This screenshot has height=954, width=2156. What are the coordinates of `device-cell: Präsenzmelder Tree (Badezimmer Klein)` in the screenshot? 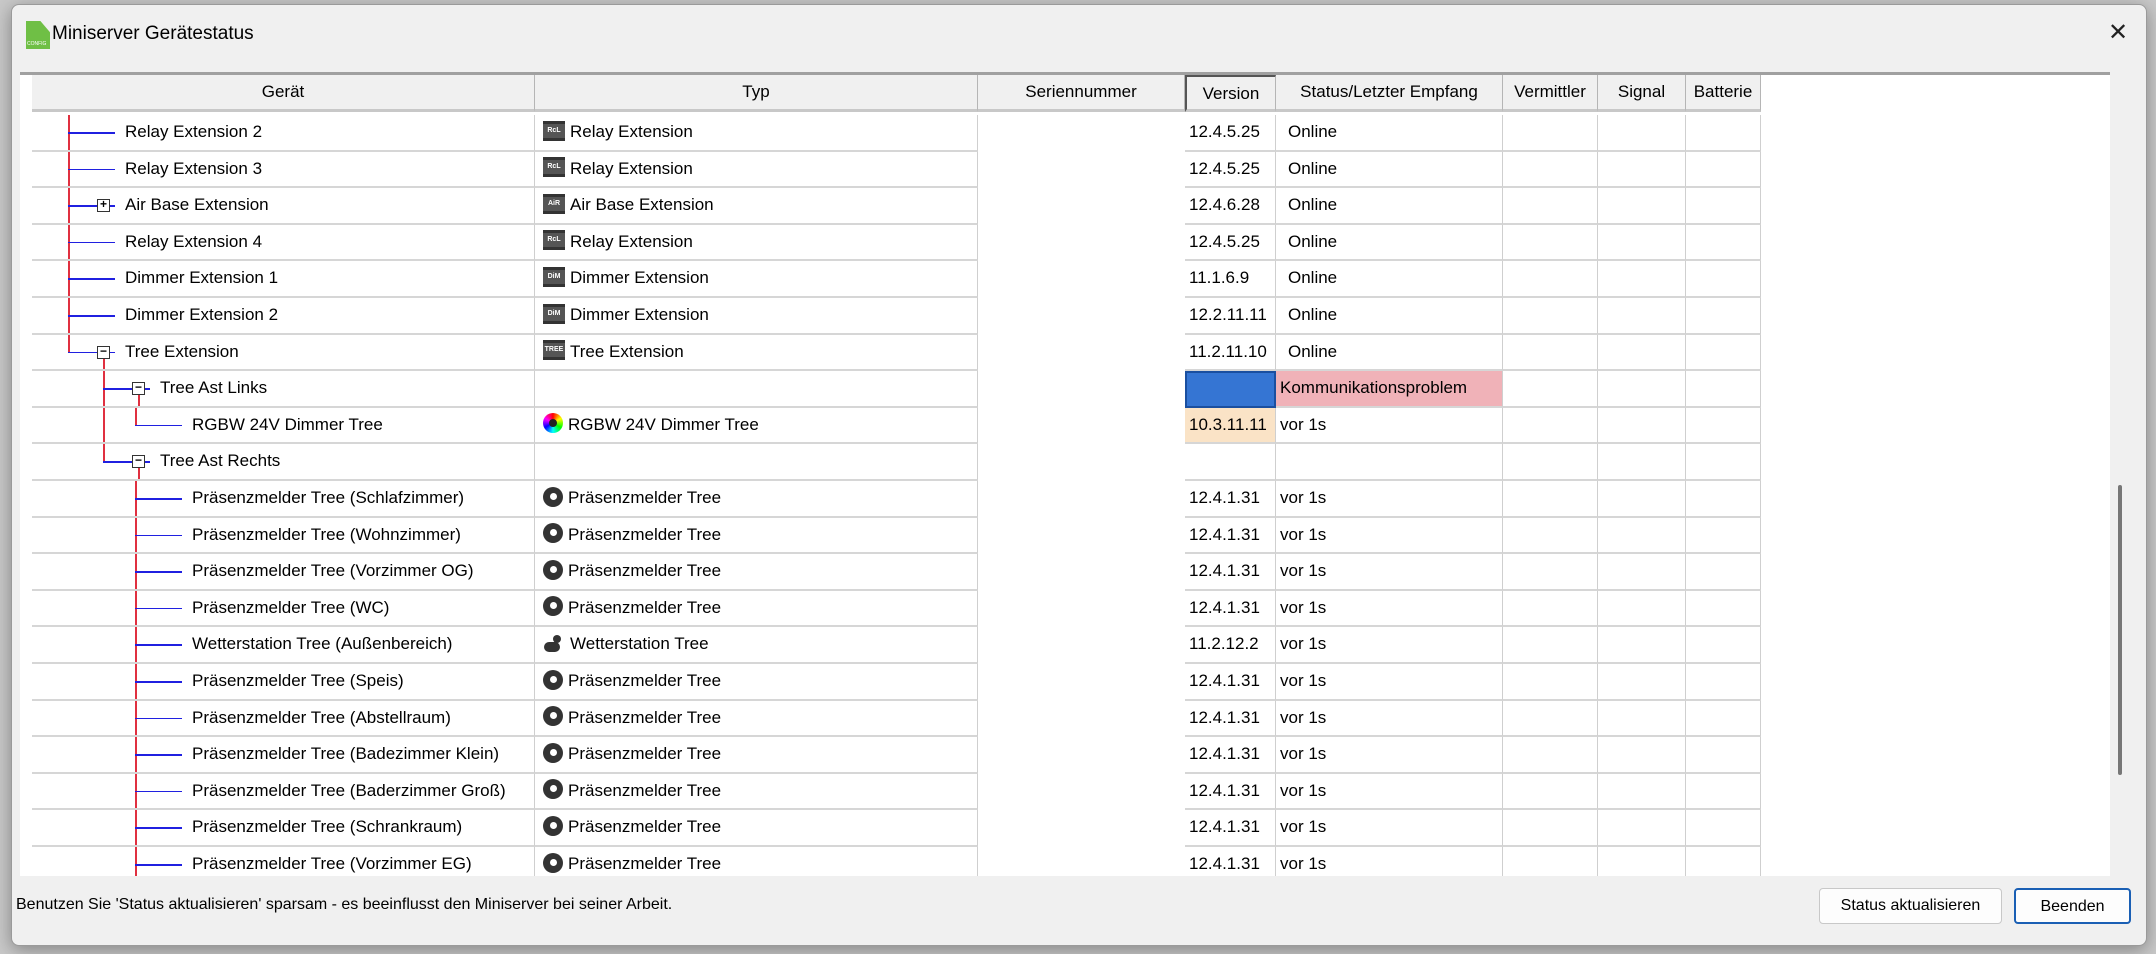 It's located at (283, 755).